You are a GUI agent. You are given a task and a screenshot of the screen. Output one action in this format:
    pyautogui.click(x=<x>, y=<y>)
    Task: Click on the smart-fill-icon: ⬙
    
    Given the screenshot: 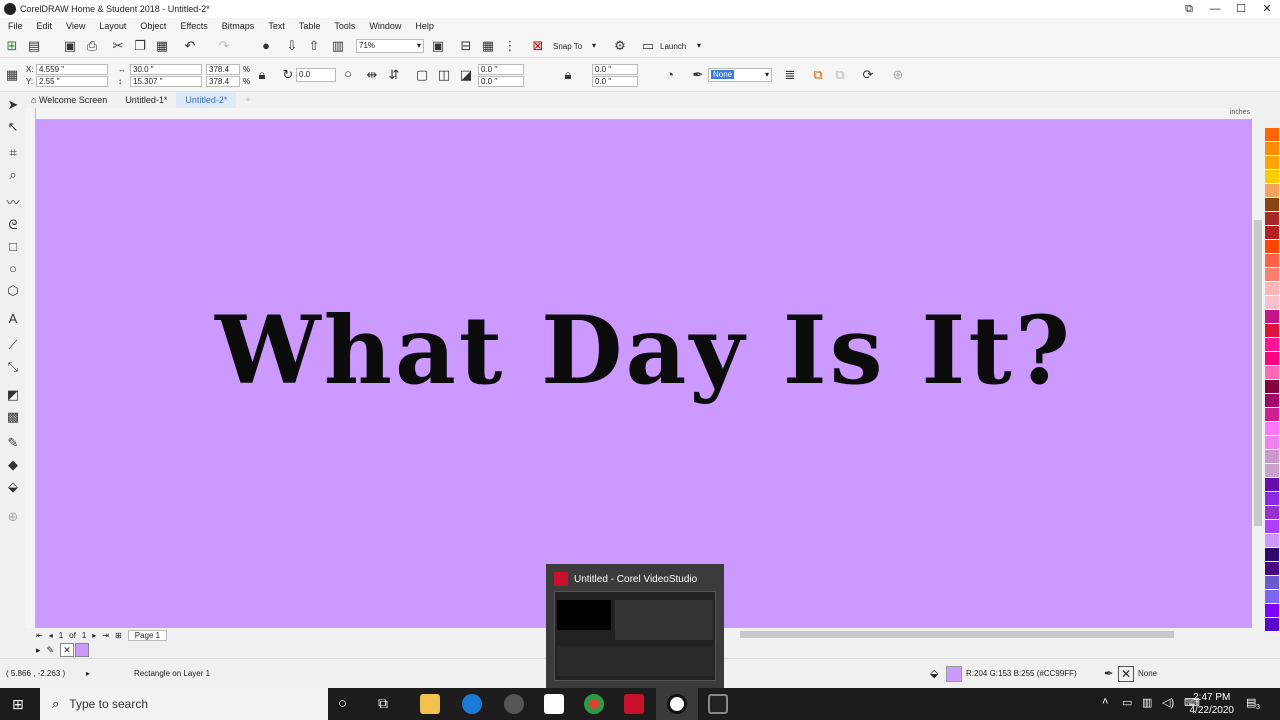 What is the action you would take?
    pyautogui.click(x=13, y=487)
    